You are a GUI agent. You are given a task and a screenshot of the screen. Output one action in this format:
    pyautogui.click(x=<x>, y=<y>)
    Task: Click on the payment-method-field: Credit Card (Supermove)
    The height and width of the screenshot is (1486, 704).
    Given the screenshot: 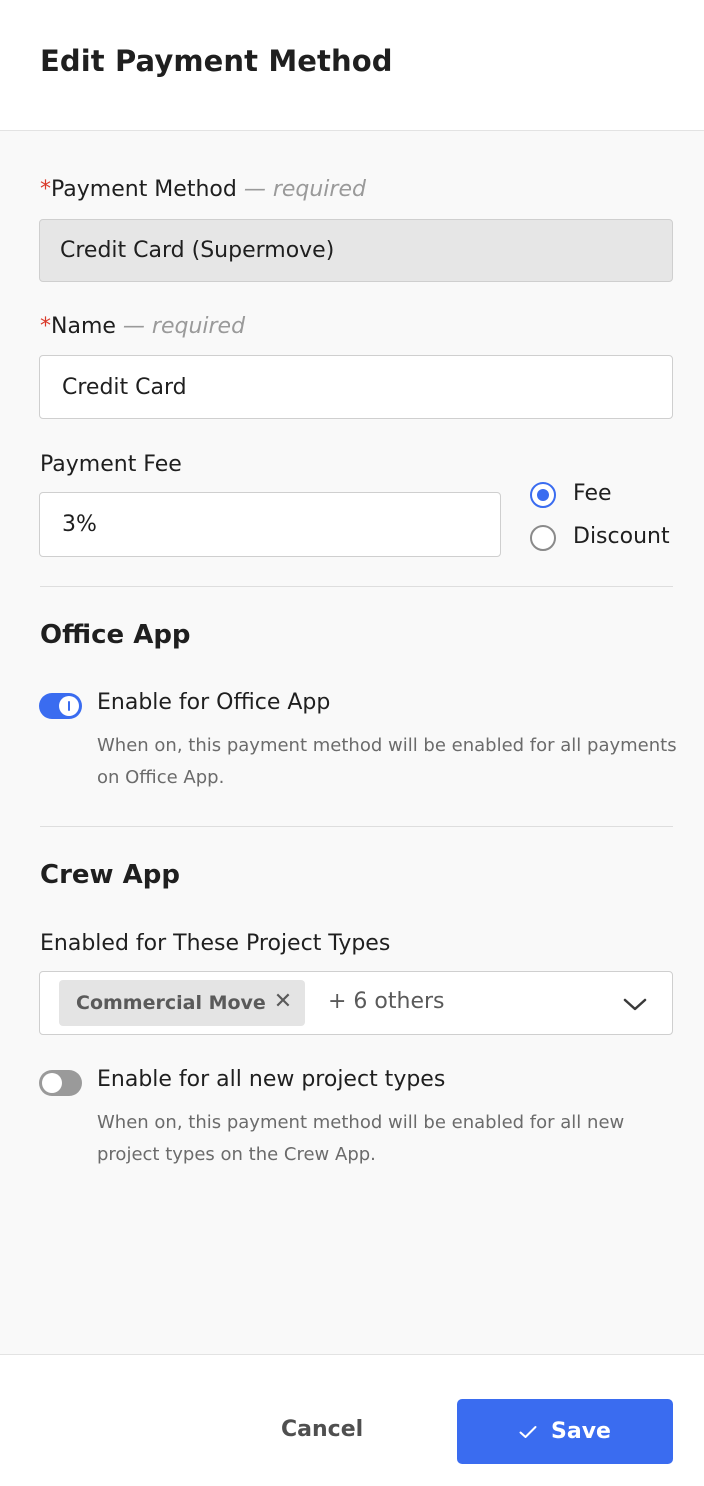 What is the action you would take?
    pyautogui.click(x=356, y=250)
    